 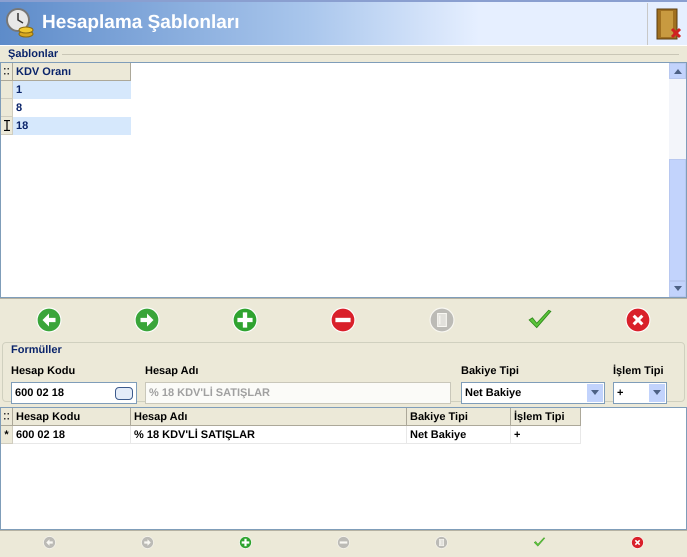 What do you see at coordinates (72, 72) in the screenshot?
I see `column-header: KDV Oranı` at bounding box center [72, 72].